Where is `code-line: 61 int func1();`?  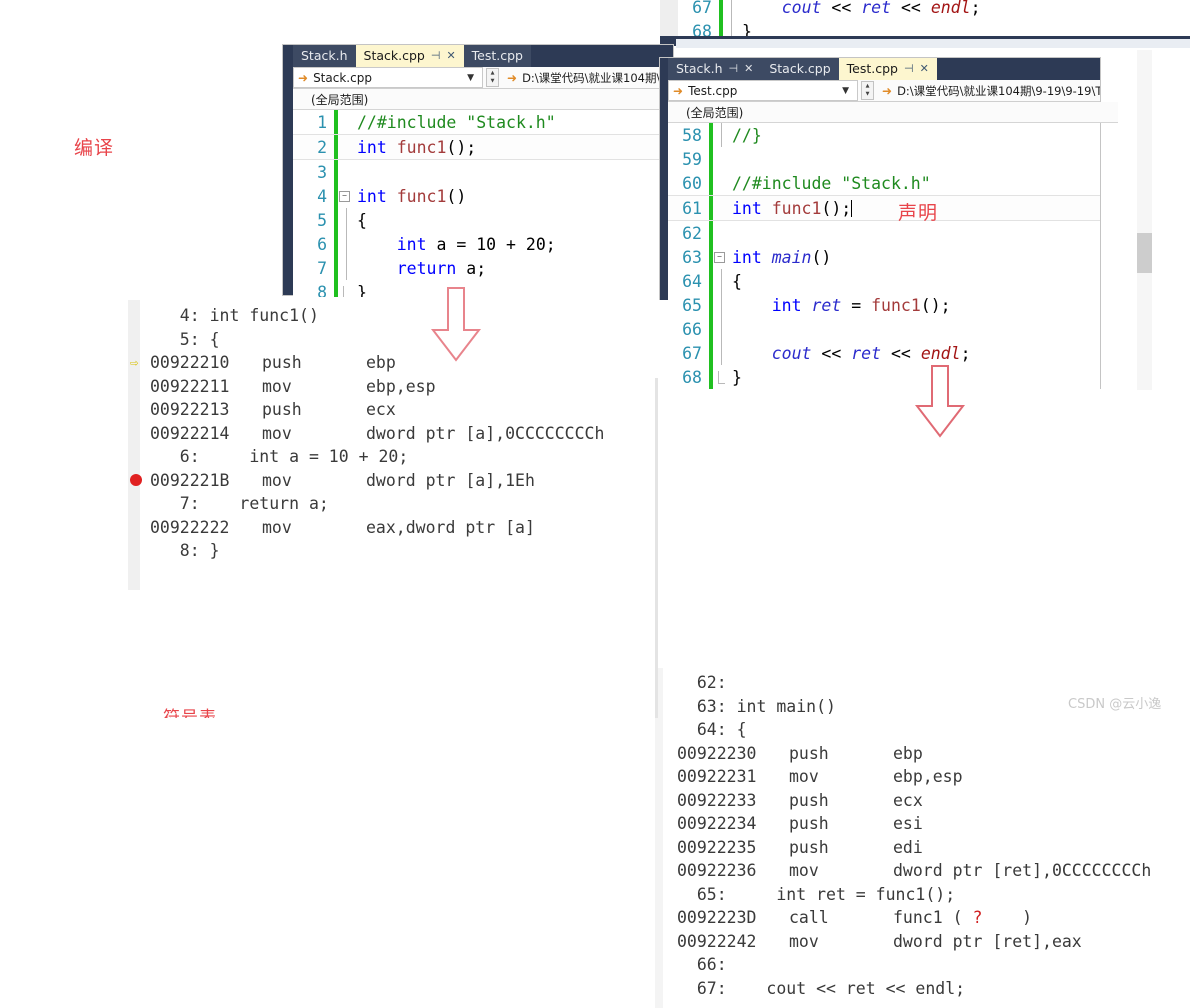
code-line: 61 int func1(); is located at coordinates (884, 208).